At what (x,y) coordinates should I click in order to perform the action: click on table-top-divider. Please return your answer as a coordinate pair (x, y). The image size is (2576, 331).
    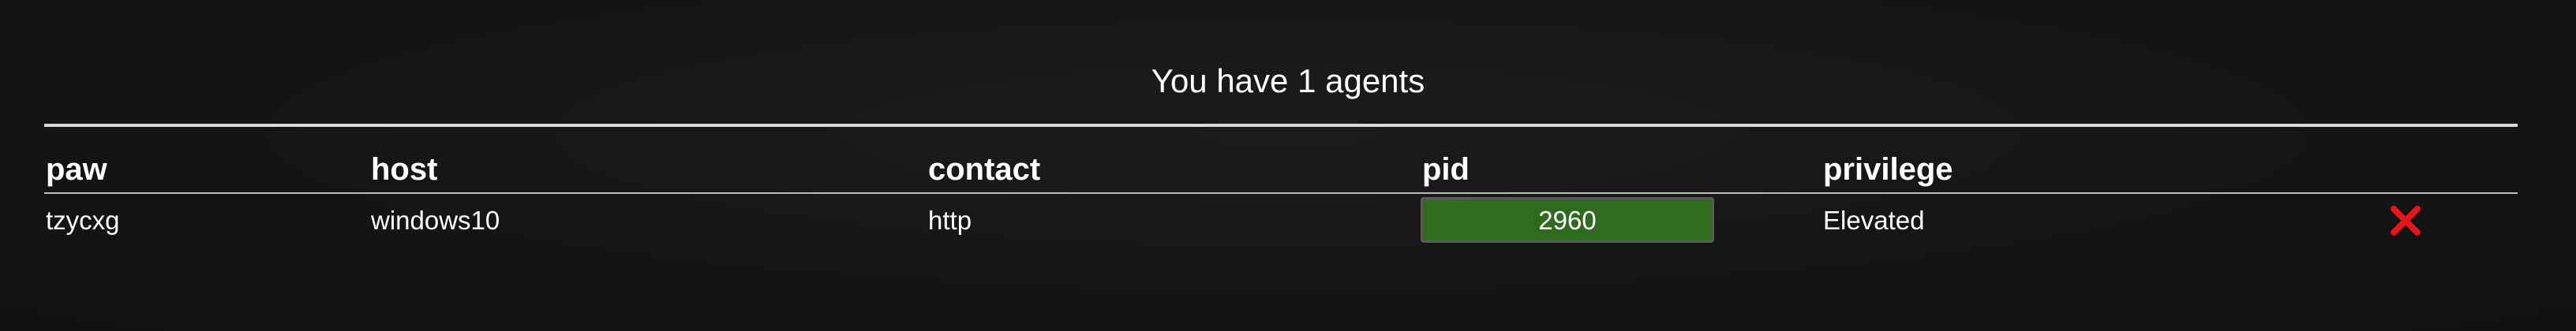
    Looking at the image, I should click on (1281, 125).